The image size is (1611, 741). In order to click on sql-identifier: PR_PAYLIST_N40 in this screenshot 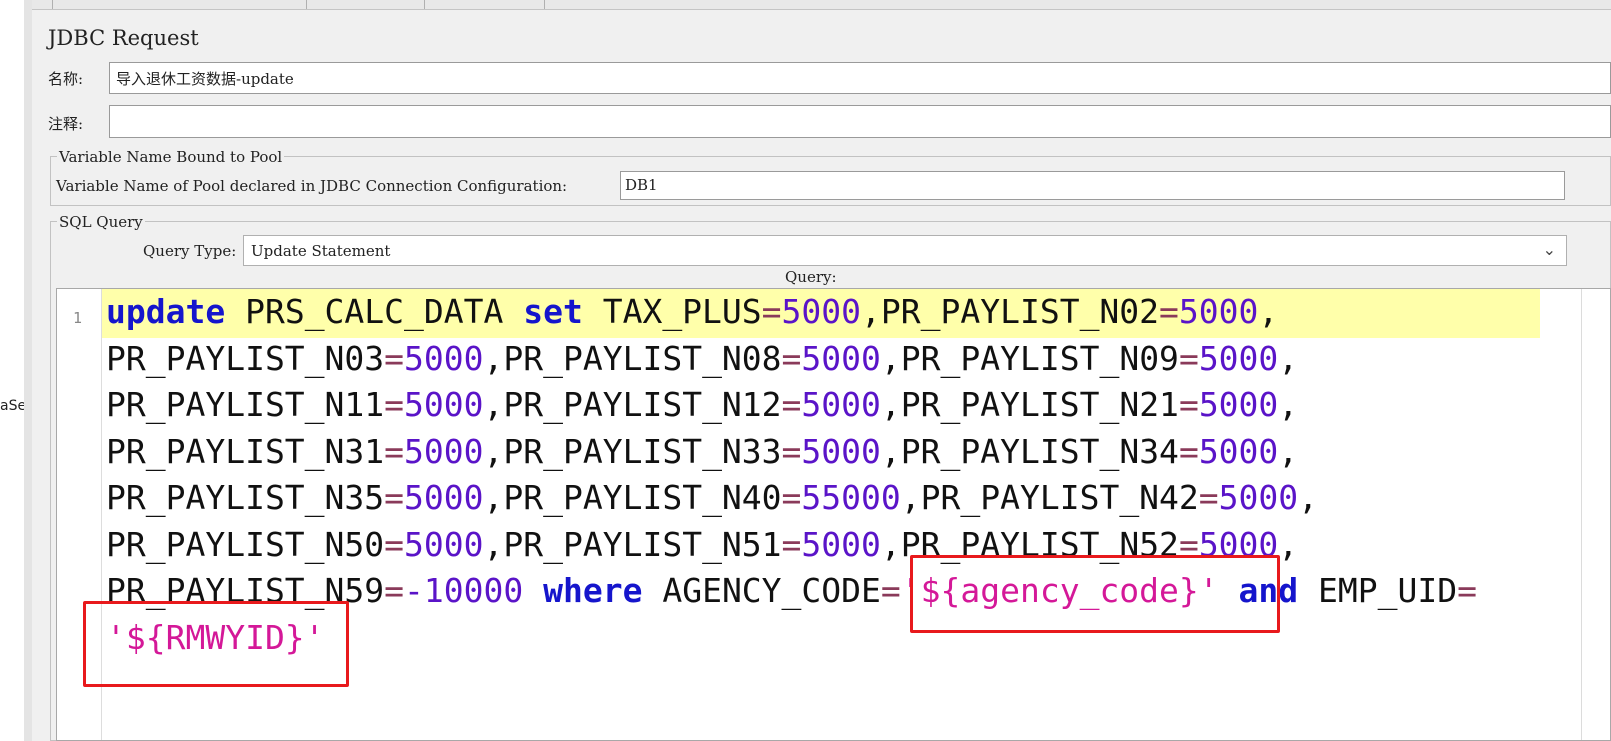, I will do `click(642, 497)`.